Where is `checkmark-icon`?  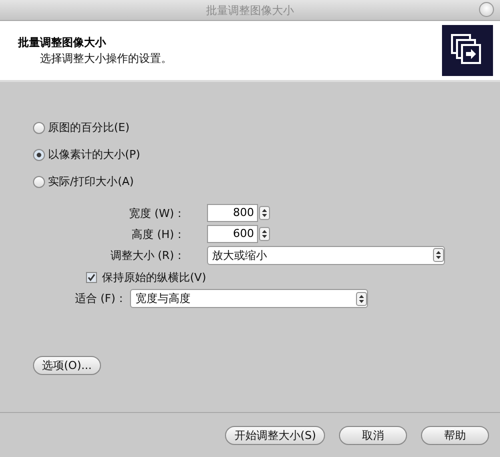
checkmark-icon is located at coordinates (91, 277).